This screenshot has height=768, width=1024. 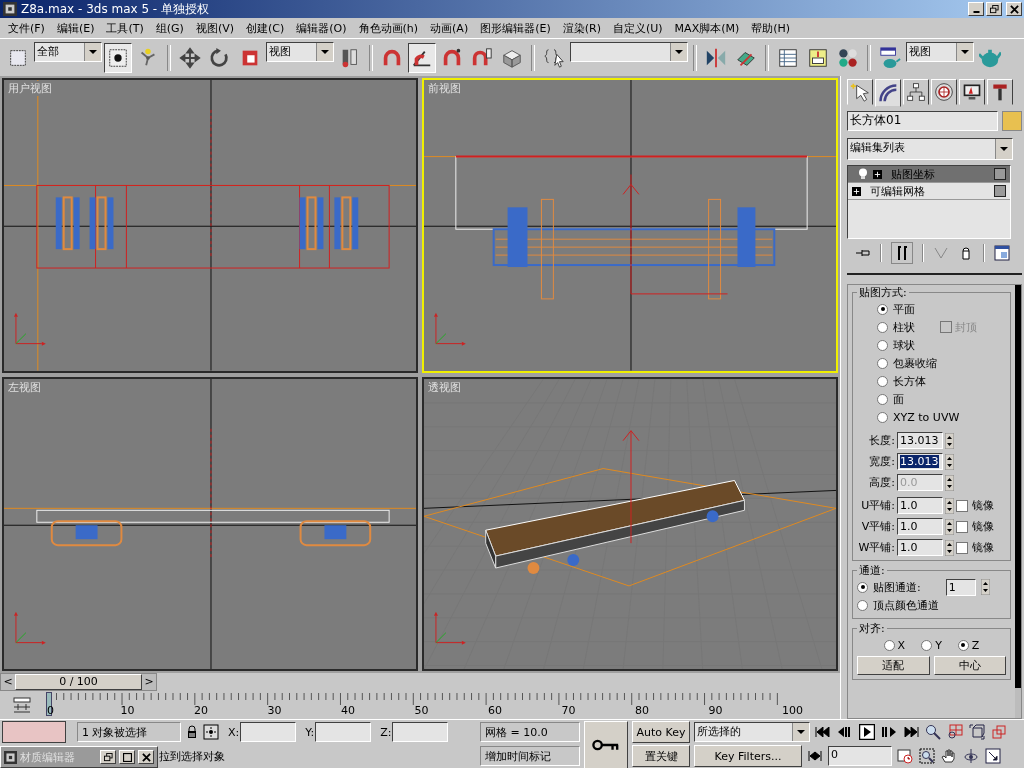 What do you see at coordinates (149, 682) in the screenshot?
I see `next-frame-button: >` at bounding box center [149, 682].